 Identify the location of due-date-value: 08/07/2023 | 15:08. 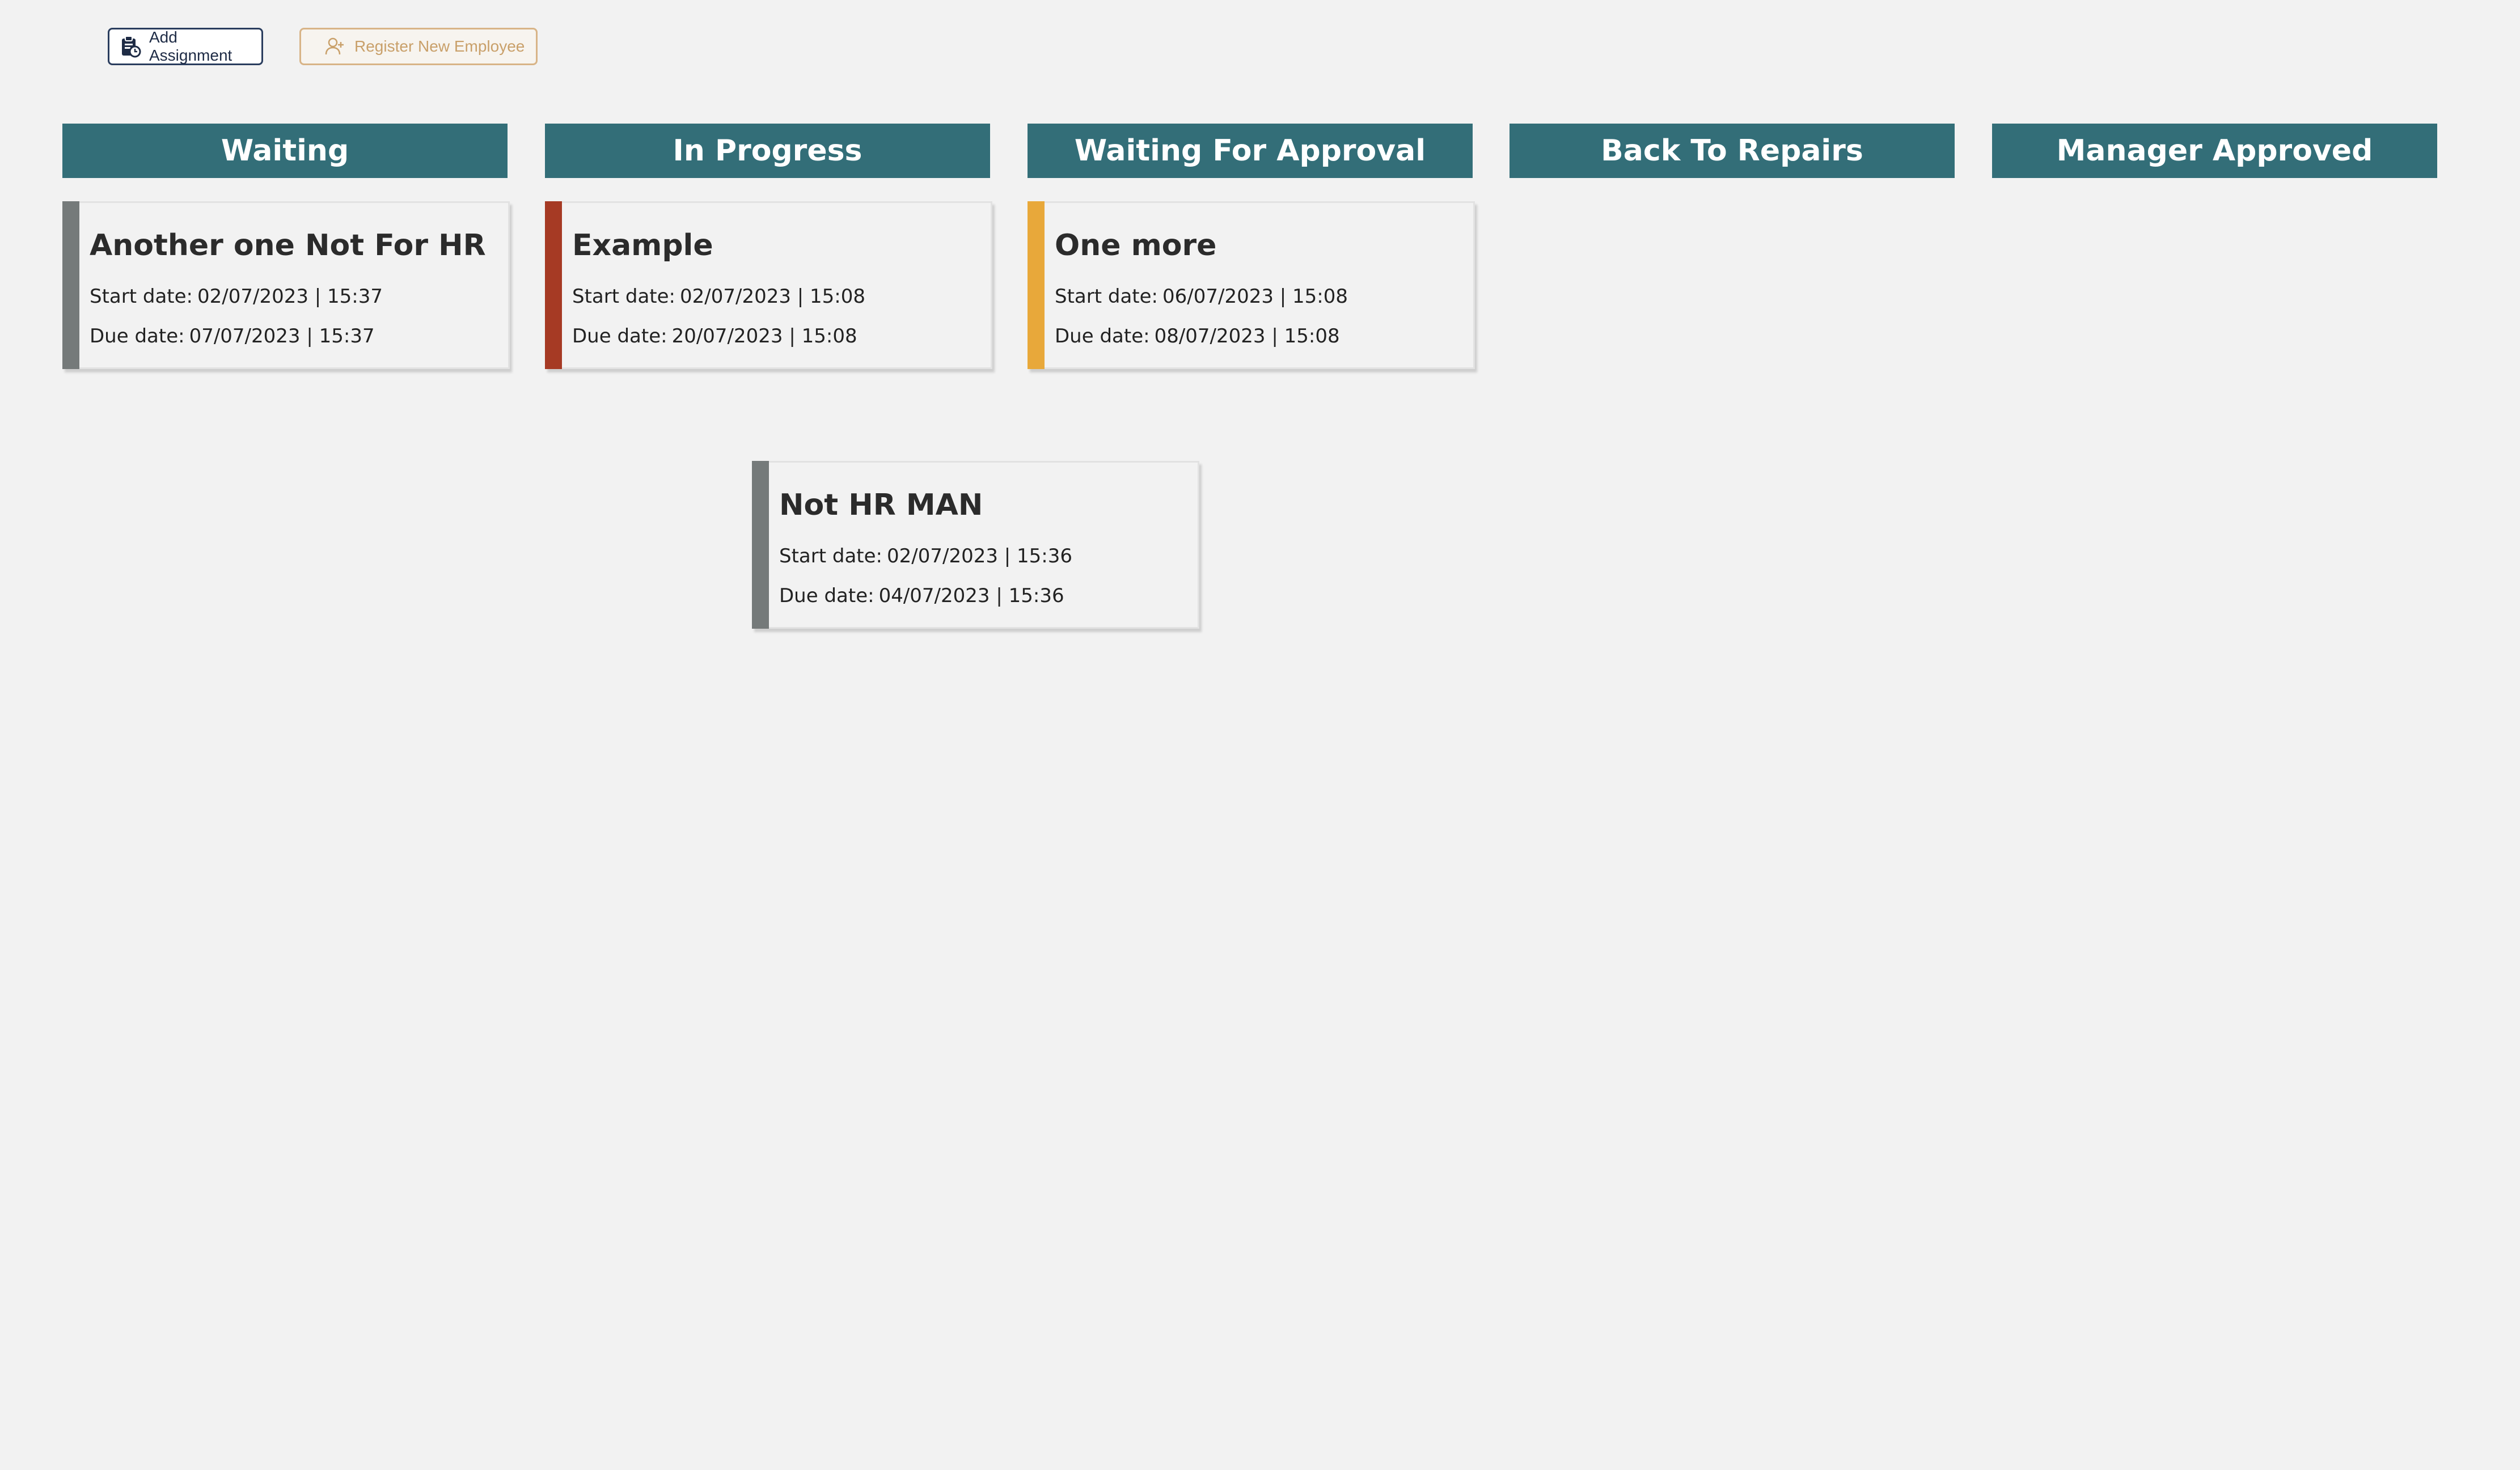
(1247, 336).